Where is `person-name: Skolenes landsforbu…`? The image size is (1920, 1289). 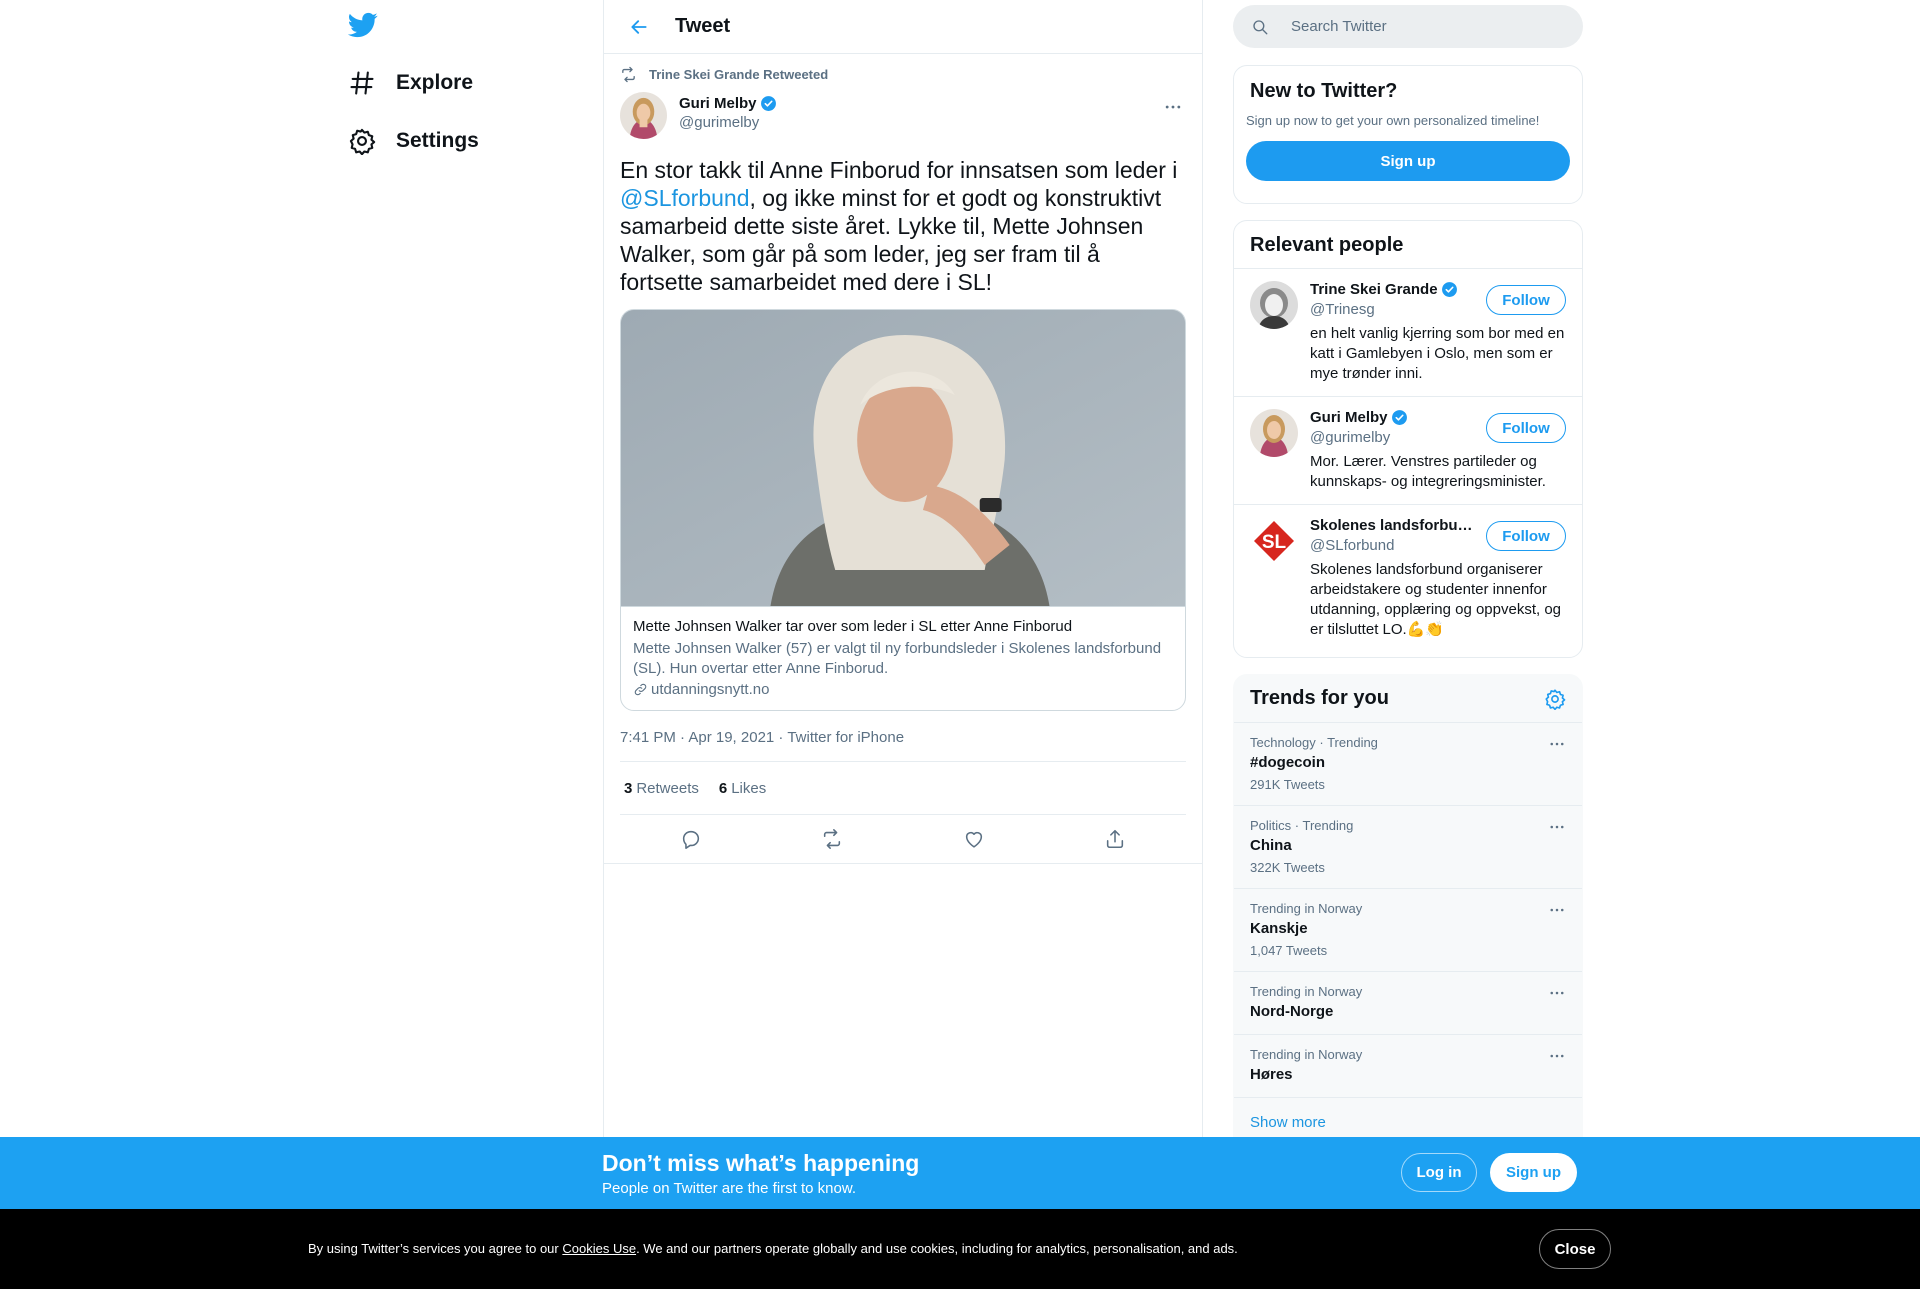 person-name: Skolenes landsforbu… is located at coordinates (1396, 525).